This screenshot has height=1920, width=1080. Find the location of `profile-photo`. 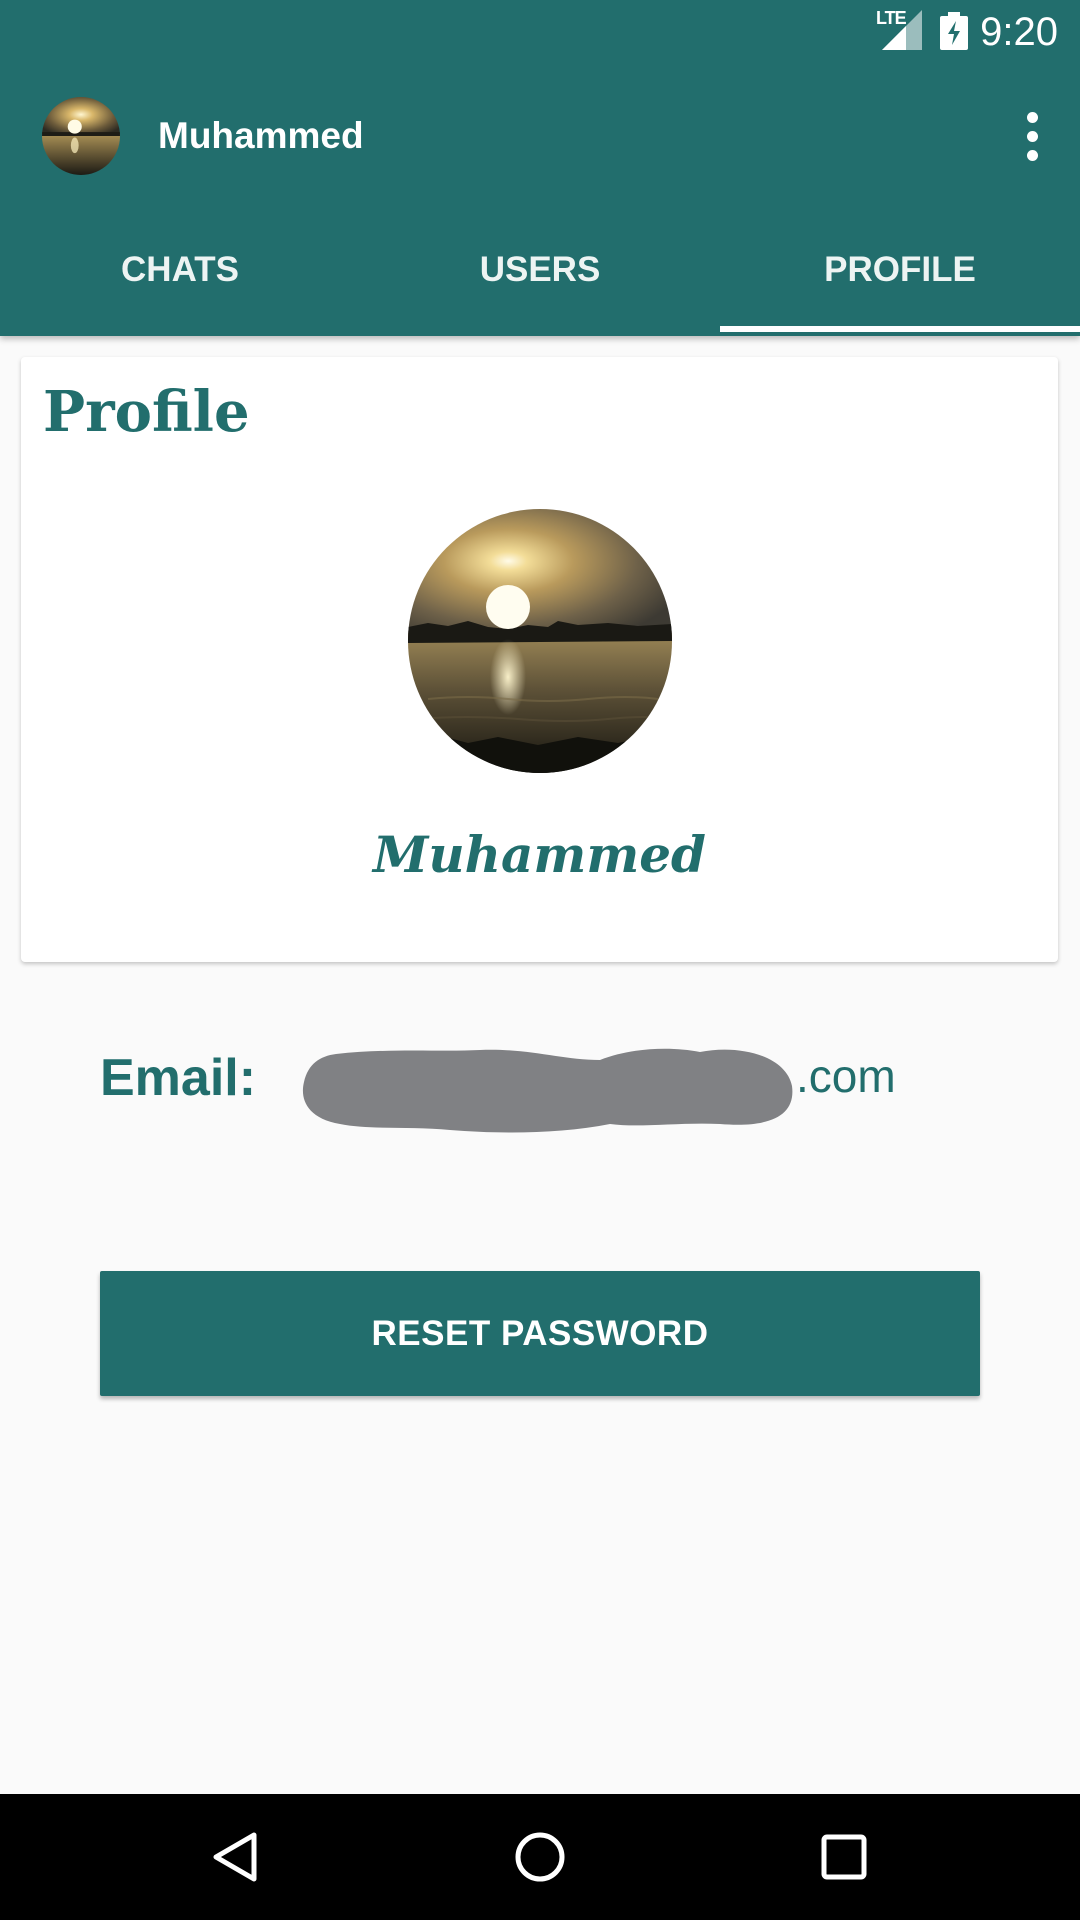

profile-photo is located at coordinates (540, 641).